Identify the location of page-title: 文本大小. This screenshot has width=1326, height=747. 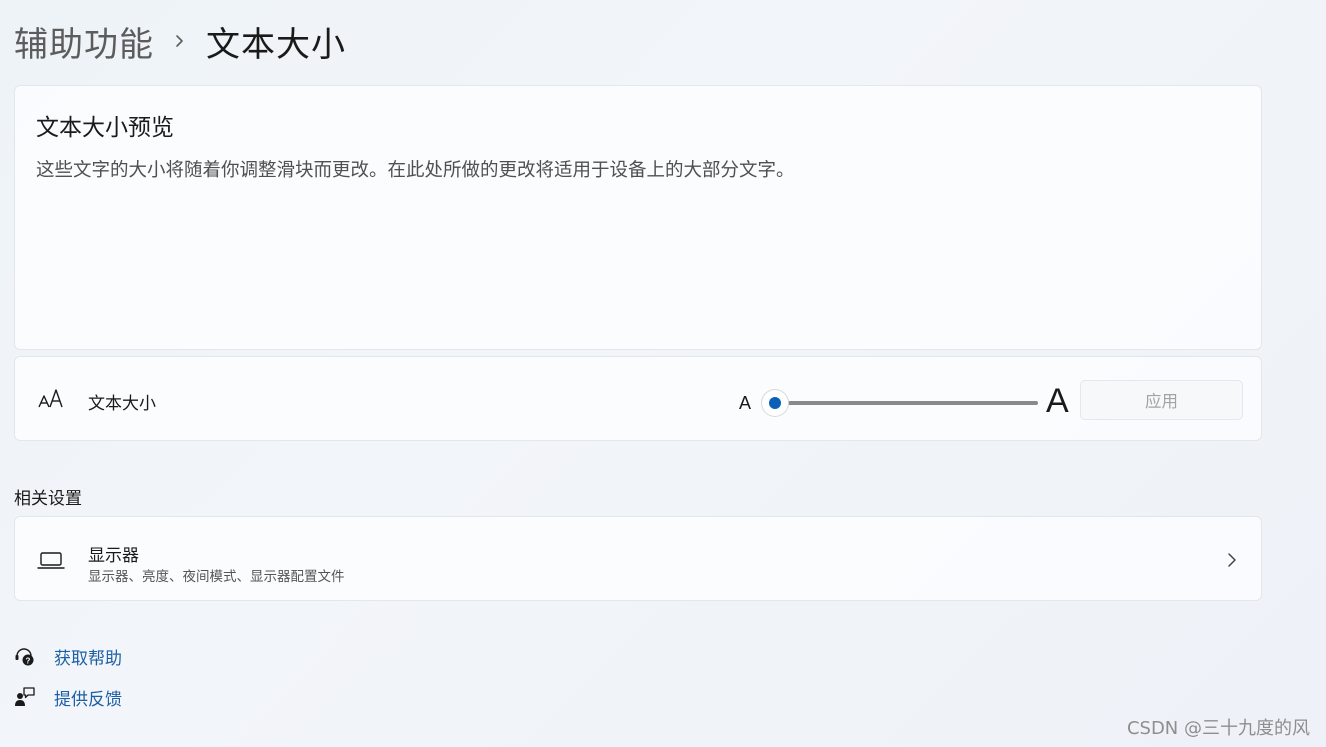
(276, 44).